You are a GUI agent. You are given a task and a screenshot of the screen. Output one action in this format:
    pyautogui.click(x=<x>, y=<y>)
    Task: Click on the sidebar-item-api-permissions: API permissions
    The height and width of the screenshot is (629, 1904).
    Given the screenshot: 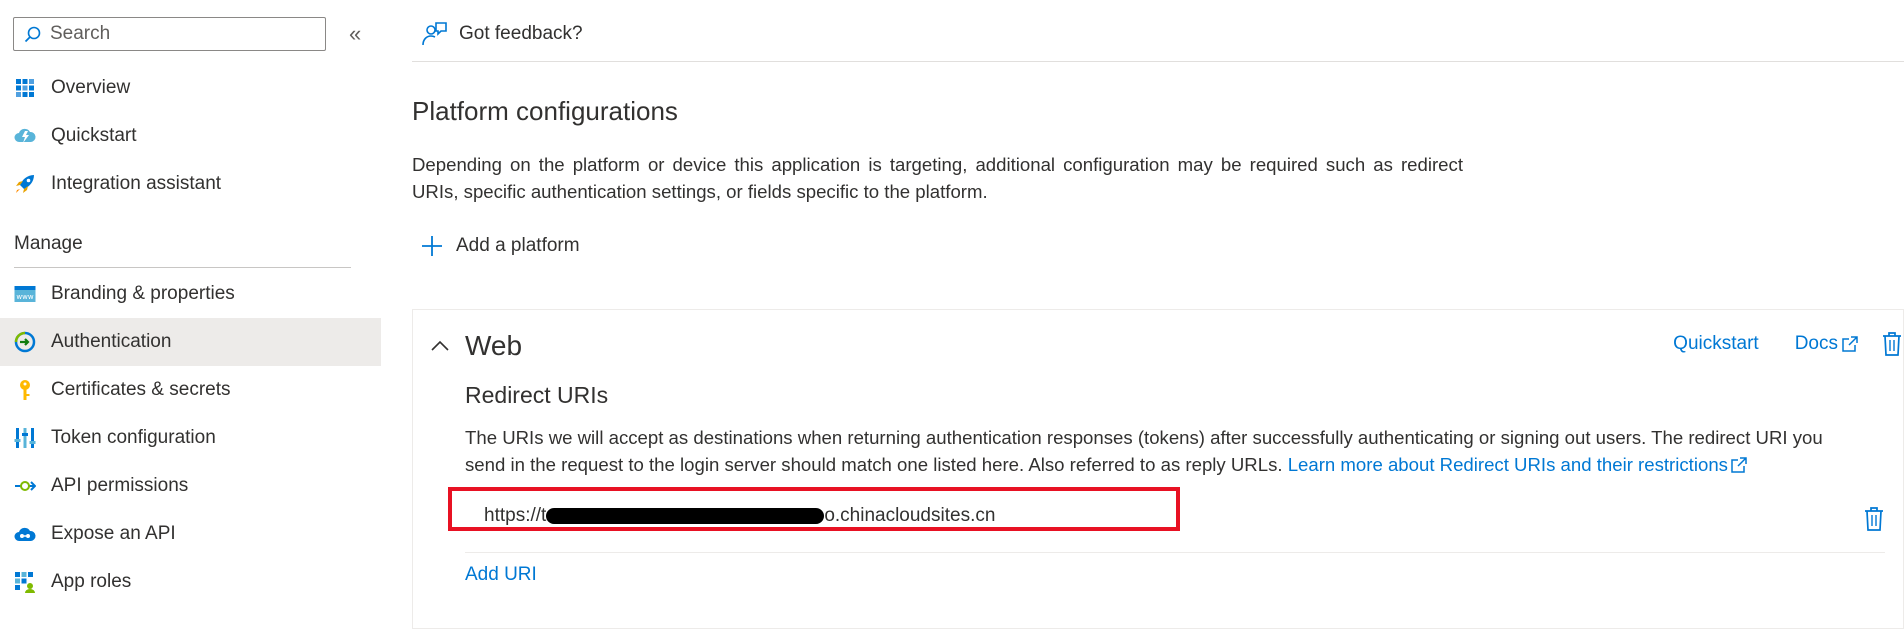 What is the action you would take?
    pyautogui.click(x=190, y=486)
    